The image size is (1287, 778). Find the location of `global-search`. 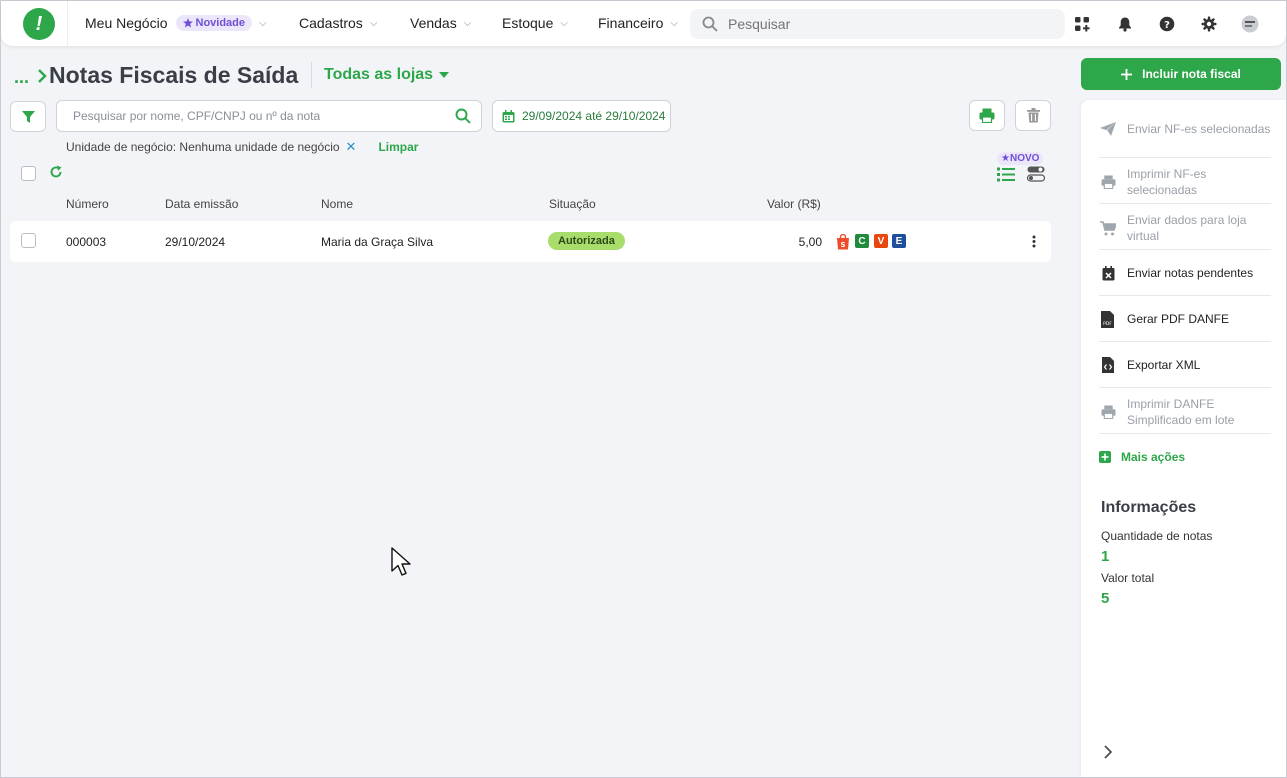

global-search is located at coordinates (877, 24).